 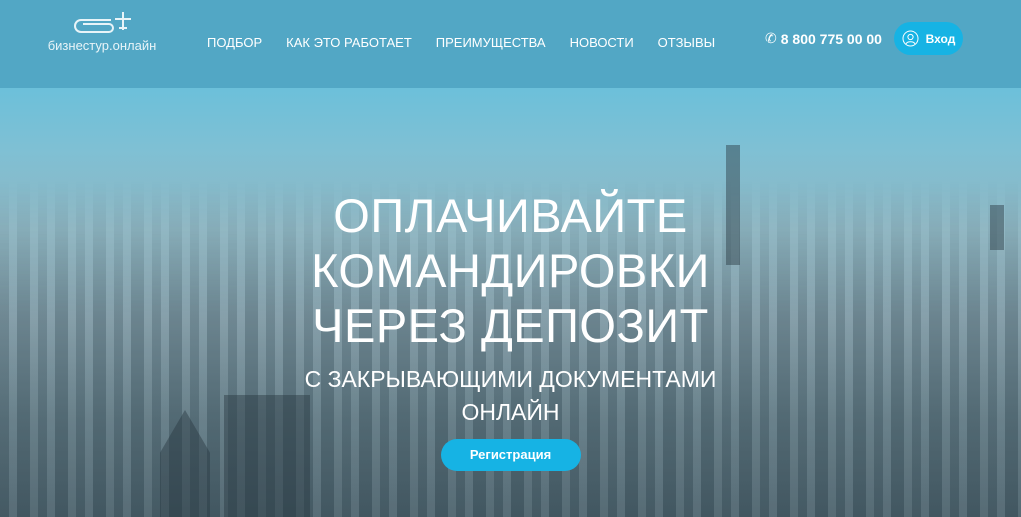 I want to click on nav-reviews: ОТЗЫВЫ, so click(x=686, y=42).